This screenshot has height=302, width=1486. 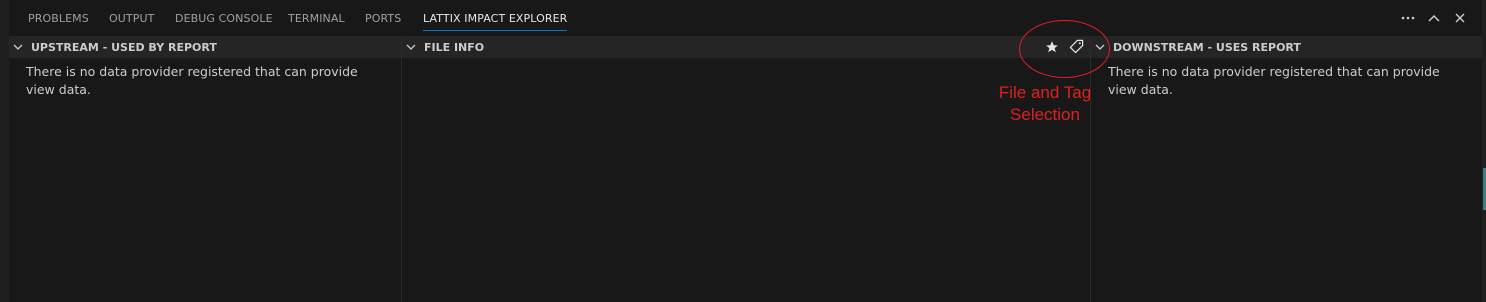 I want to click on close-panel-icon, so click(x=1460, y=18).